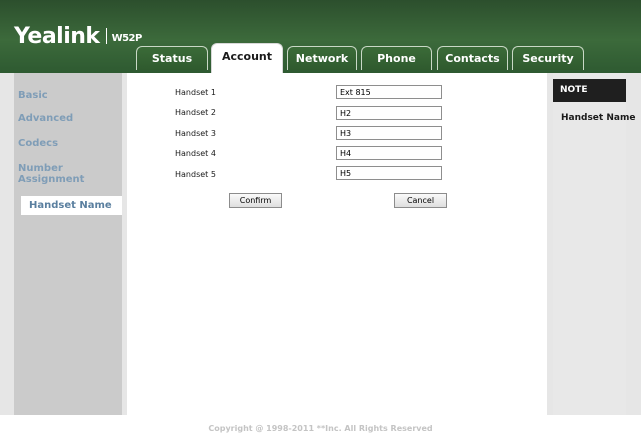 This screenshot has height=439, width=641. What do you see at coordinates (589, 90) in the screenshot?
I see `note-header: NOTE` at bounding box center [589, 90].